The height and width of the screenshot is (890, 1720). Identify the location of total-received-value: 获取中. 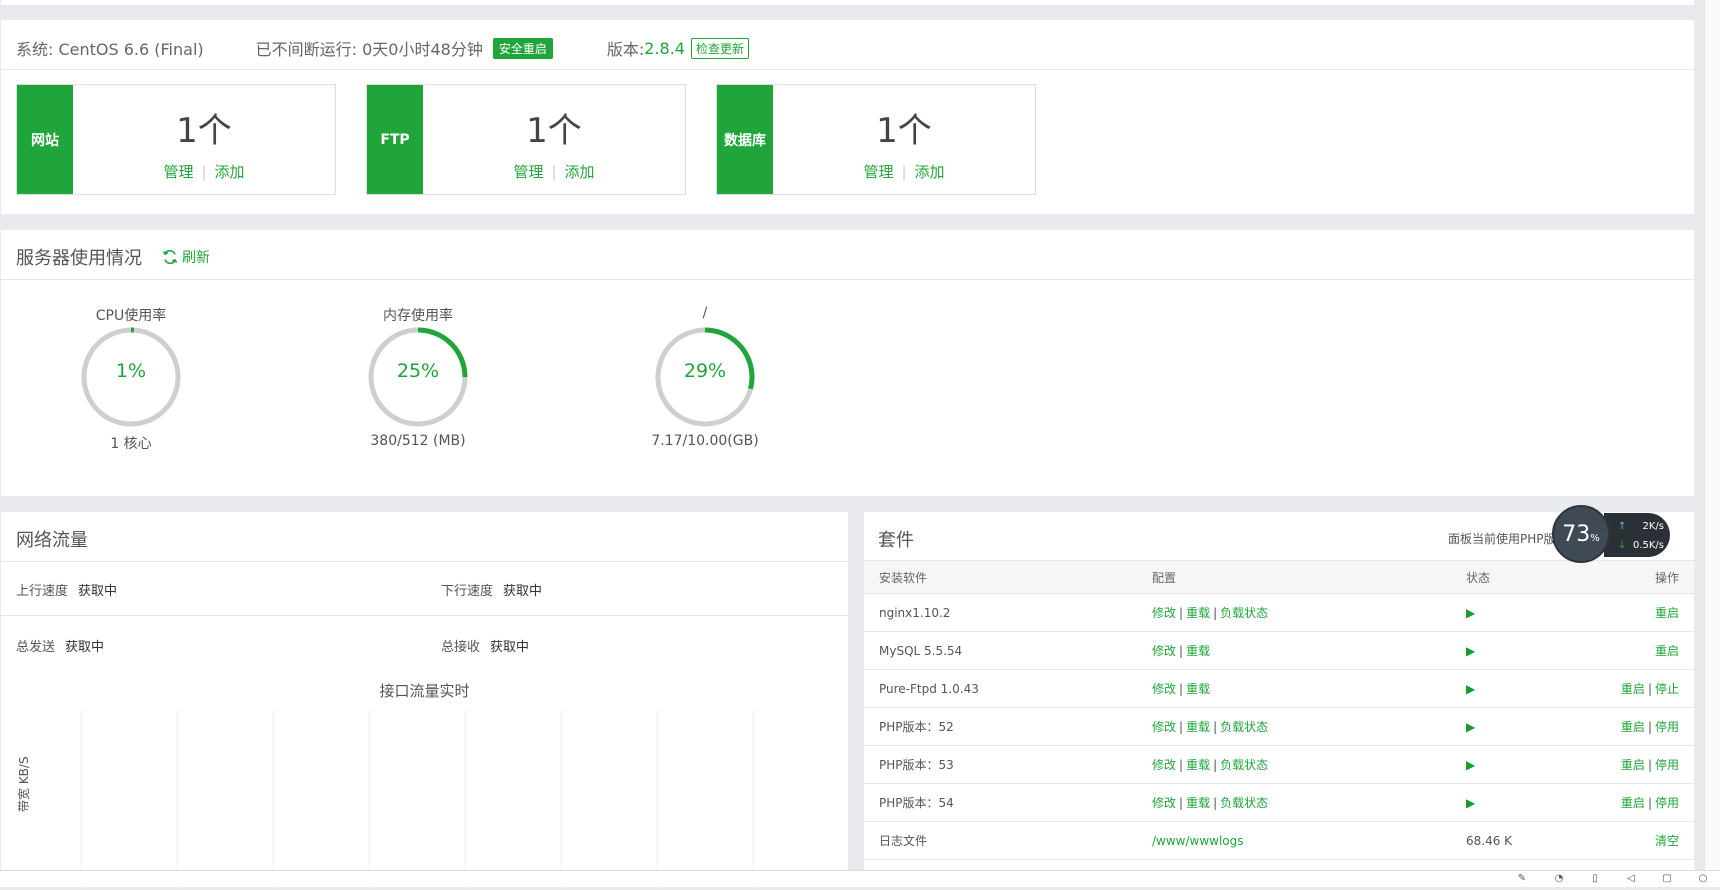
(510, 647).